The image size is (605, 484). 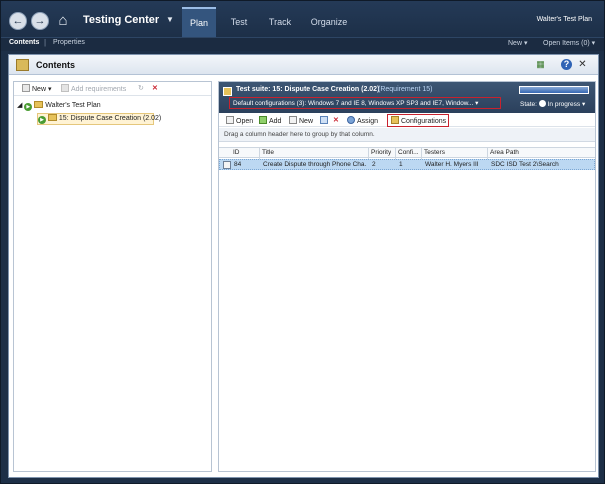 I want to click on contents-title: Contents, so click(x=55, y=65).